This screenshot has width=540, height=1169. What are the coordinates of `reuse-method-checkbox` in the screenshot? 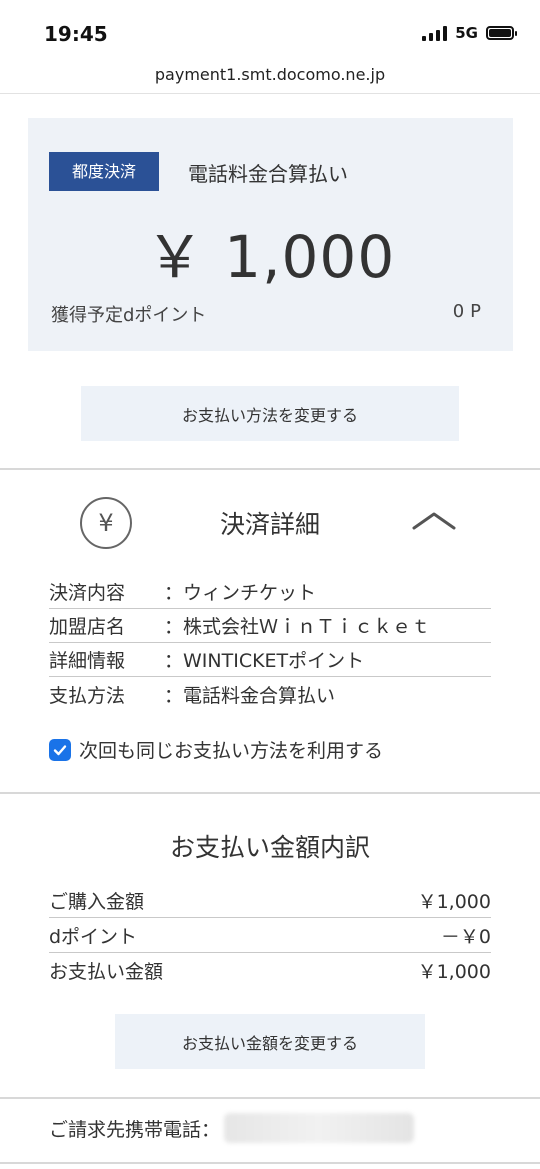 It's located at (60, 749).